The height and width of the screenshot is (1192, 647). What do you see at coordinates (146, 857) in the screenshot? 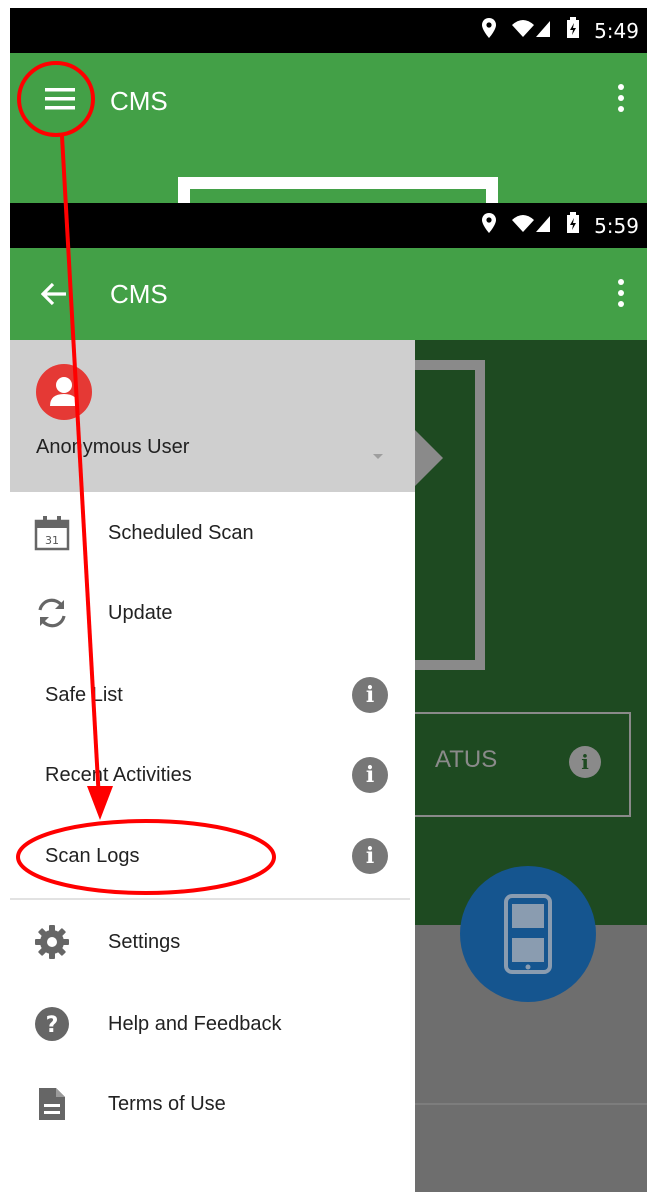
I see `highlight-ellipse-scan-logs` at bounding box center [146, 857].